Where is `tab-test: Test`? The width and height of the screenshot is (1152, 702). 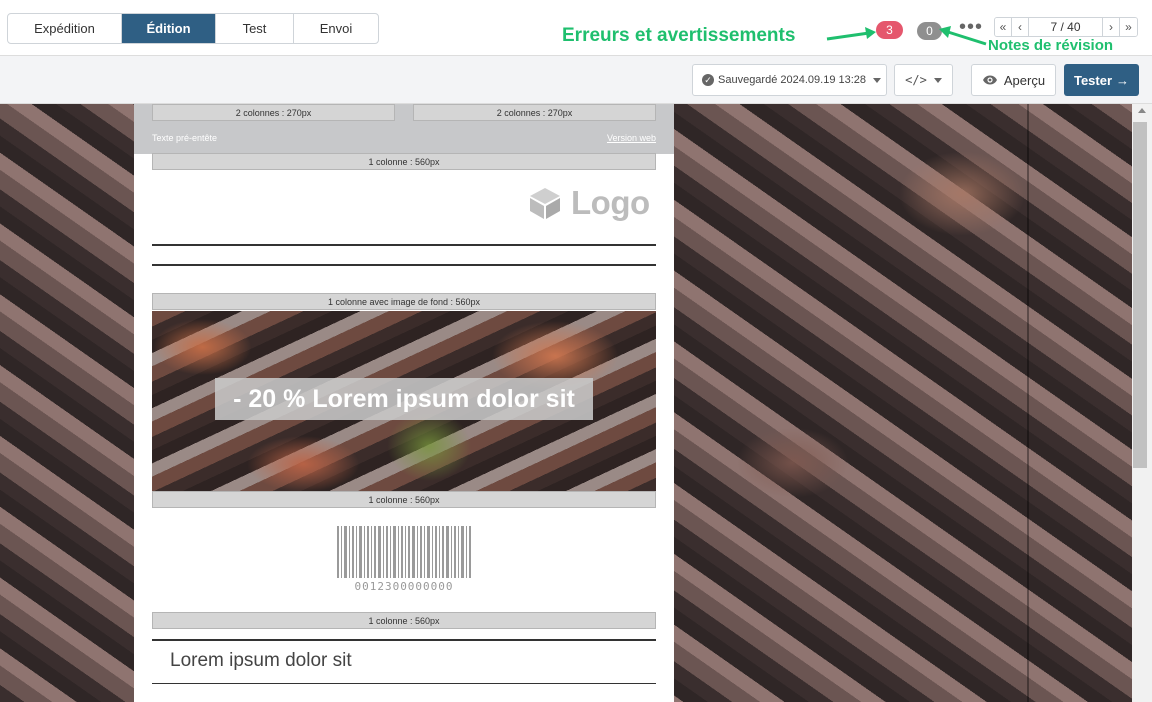
tab-test: Test is located at coordinates (255, 28).